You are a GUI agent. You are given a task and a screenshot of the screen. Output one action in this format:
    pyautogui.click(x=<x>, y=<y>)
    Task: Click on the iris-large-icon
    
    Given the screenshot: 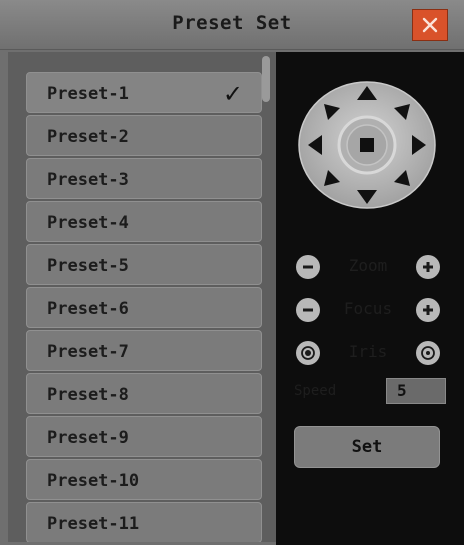 What is the action you would take?
    pyautogui.click(x=428, y=353)
    